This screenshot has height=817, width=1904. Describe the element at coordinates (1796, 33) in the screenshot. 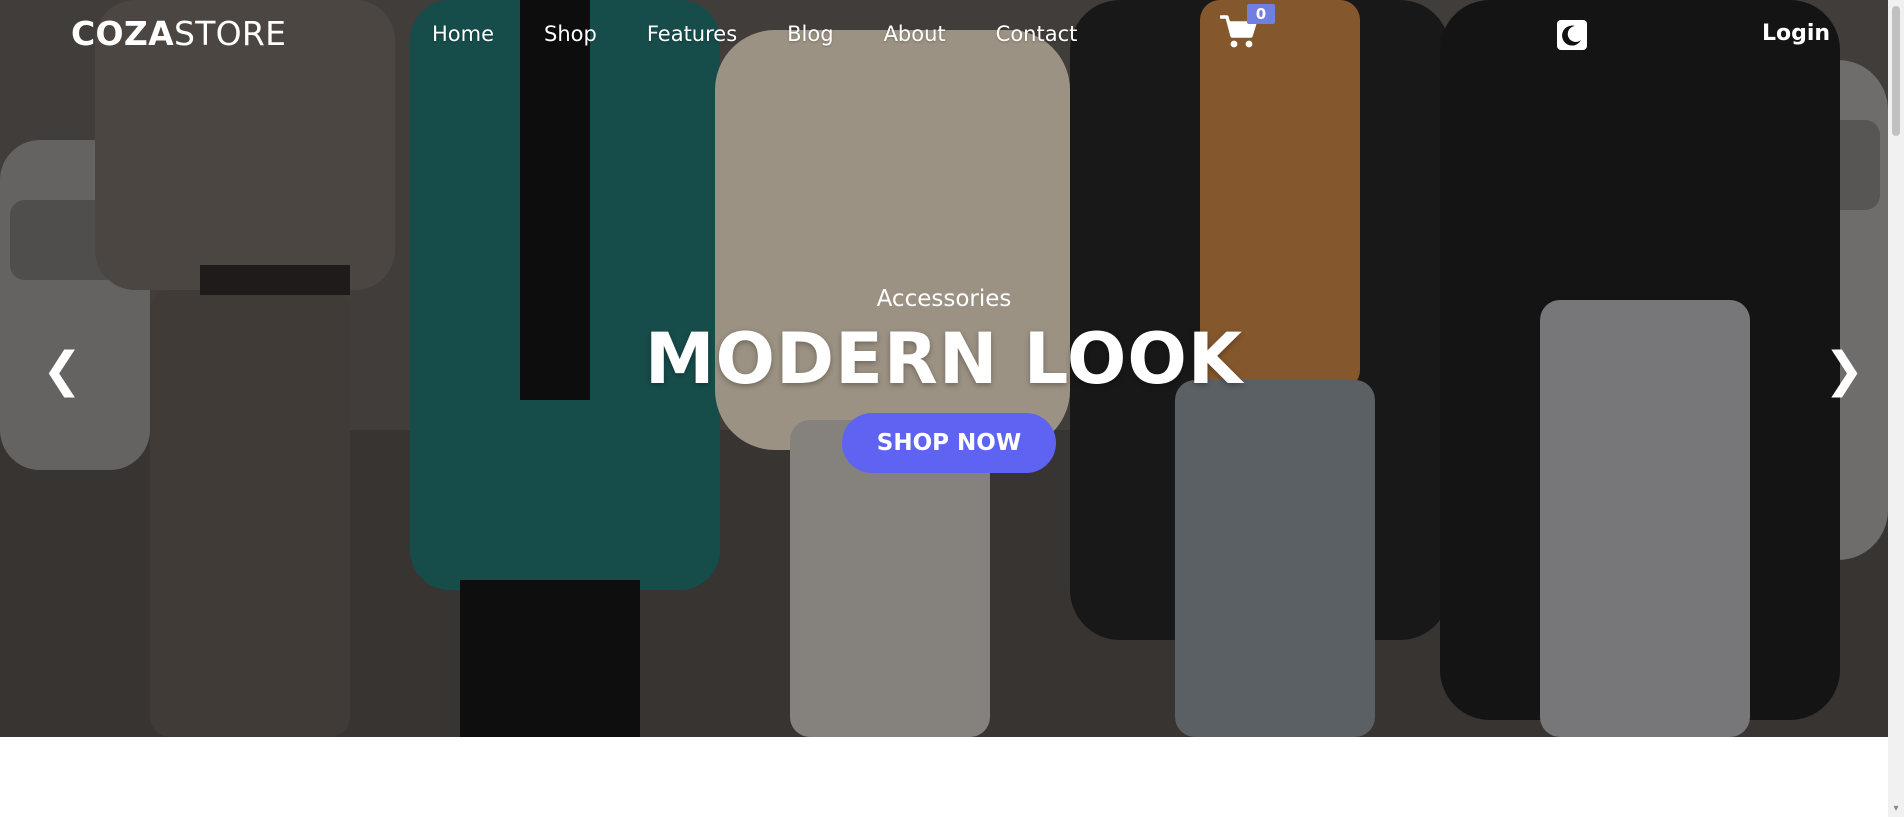

I see `login-link: Login` at that location.